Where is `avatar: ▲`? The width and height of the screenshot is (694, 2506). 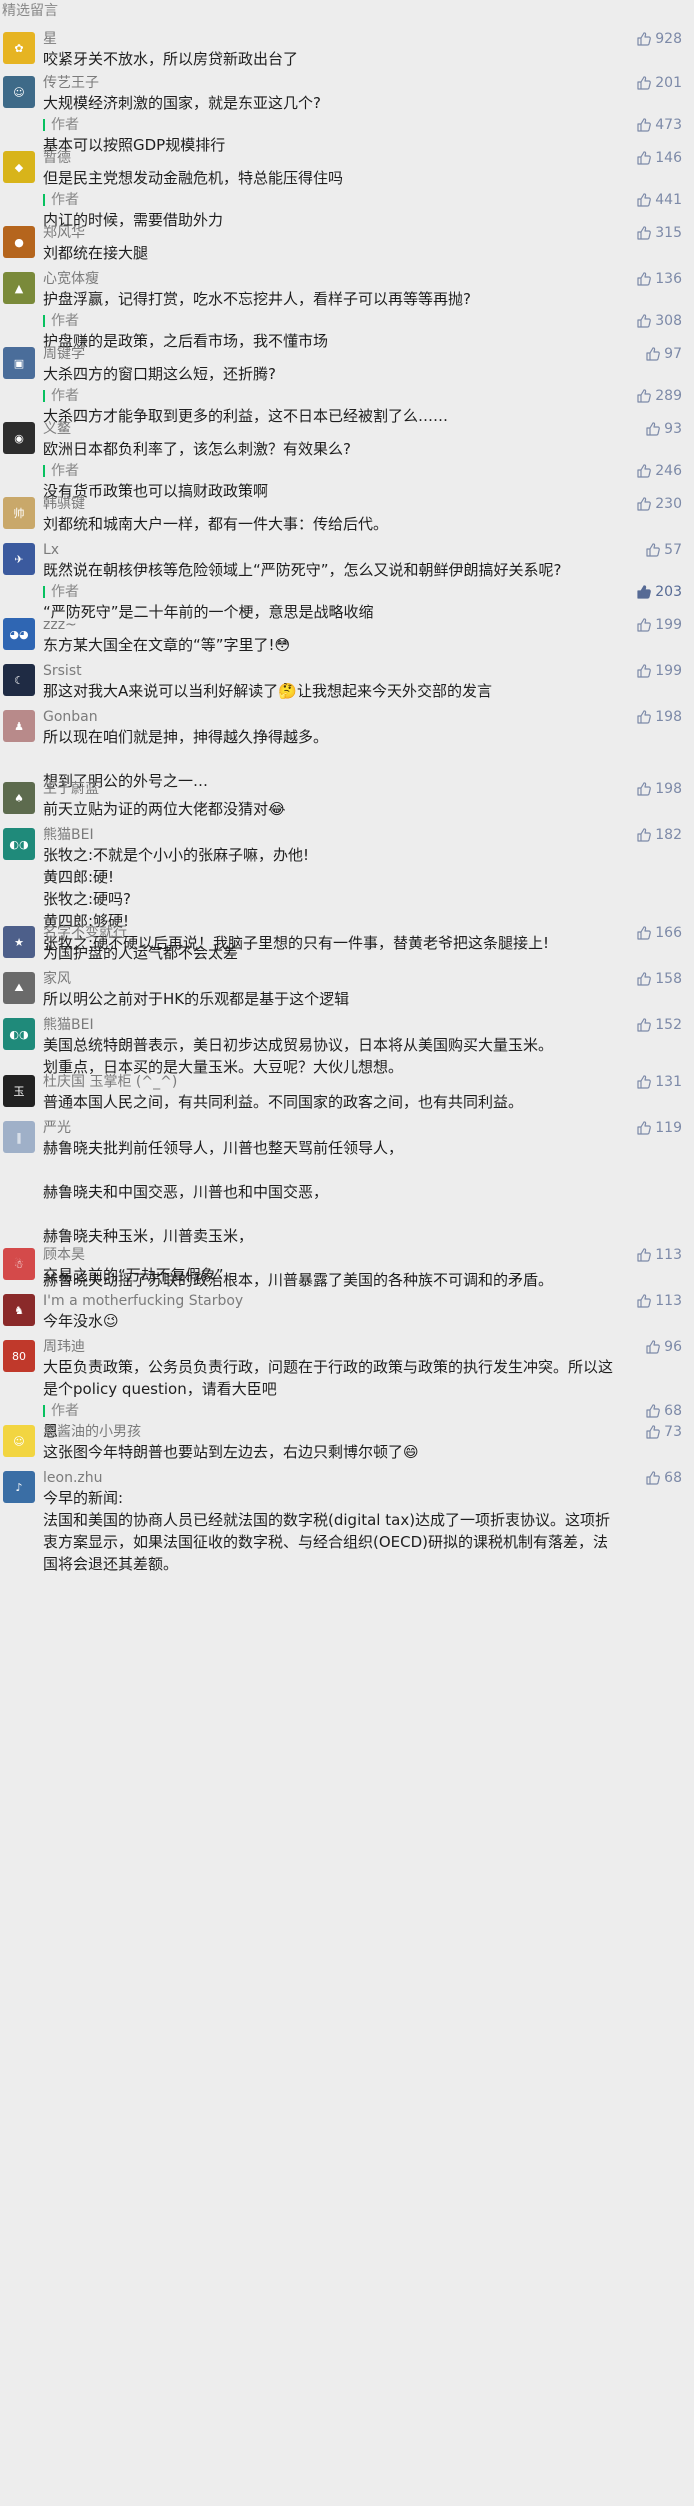
avatar: ▲ is located at coordinates (19, 288).